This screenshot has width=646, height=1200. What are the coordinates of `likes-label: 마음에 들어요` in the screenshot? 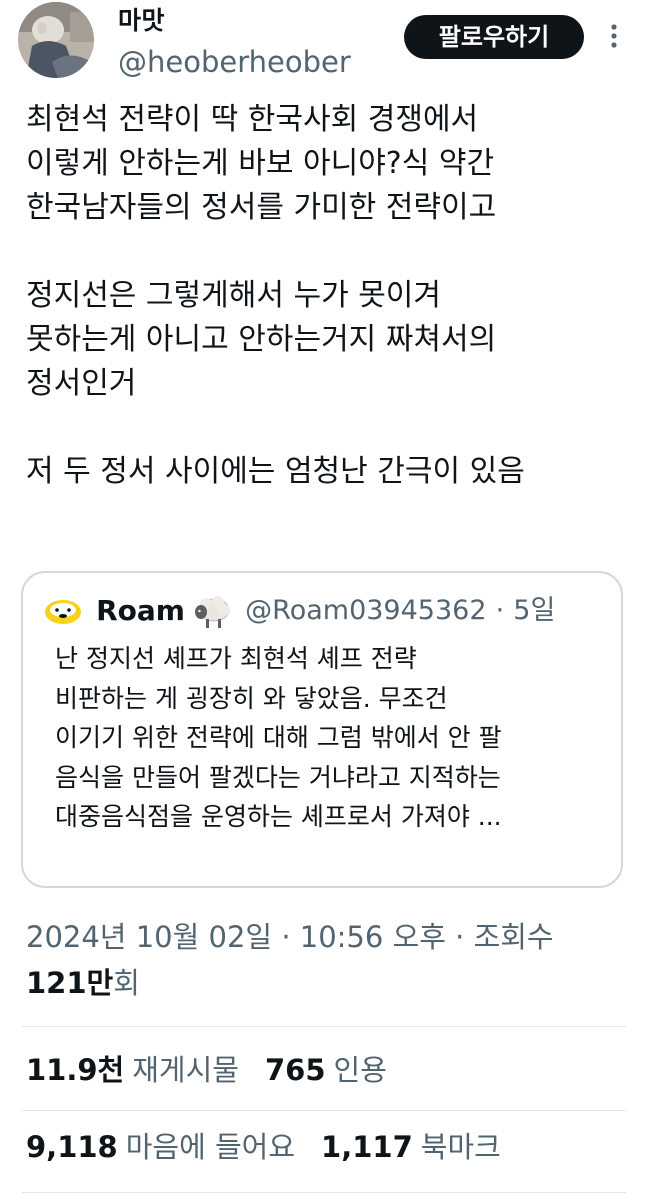 It's located at (210, 1147).